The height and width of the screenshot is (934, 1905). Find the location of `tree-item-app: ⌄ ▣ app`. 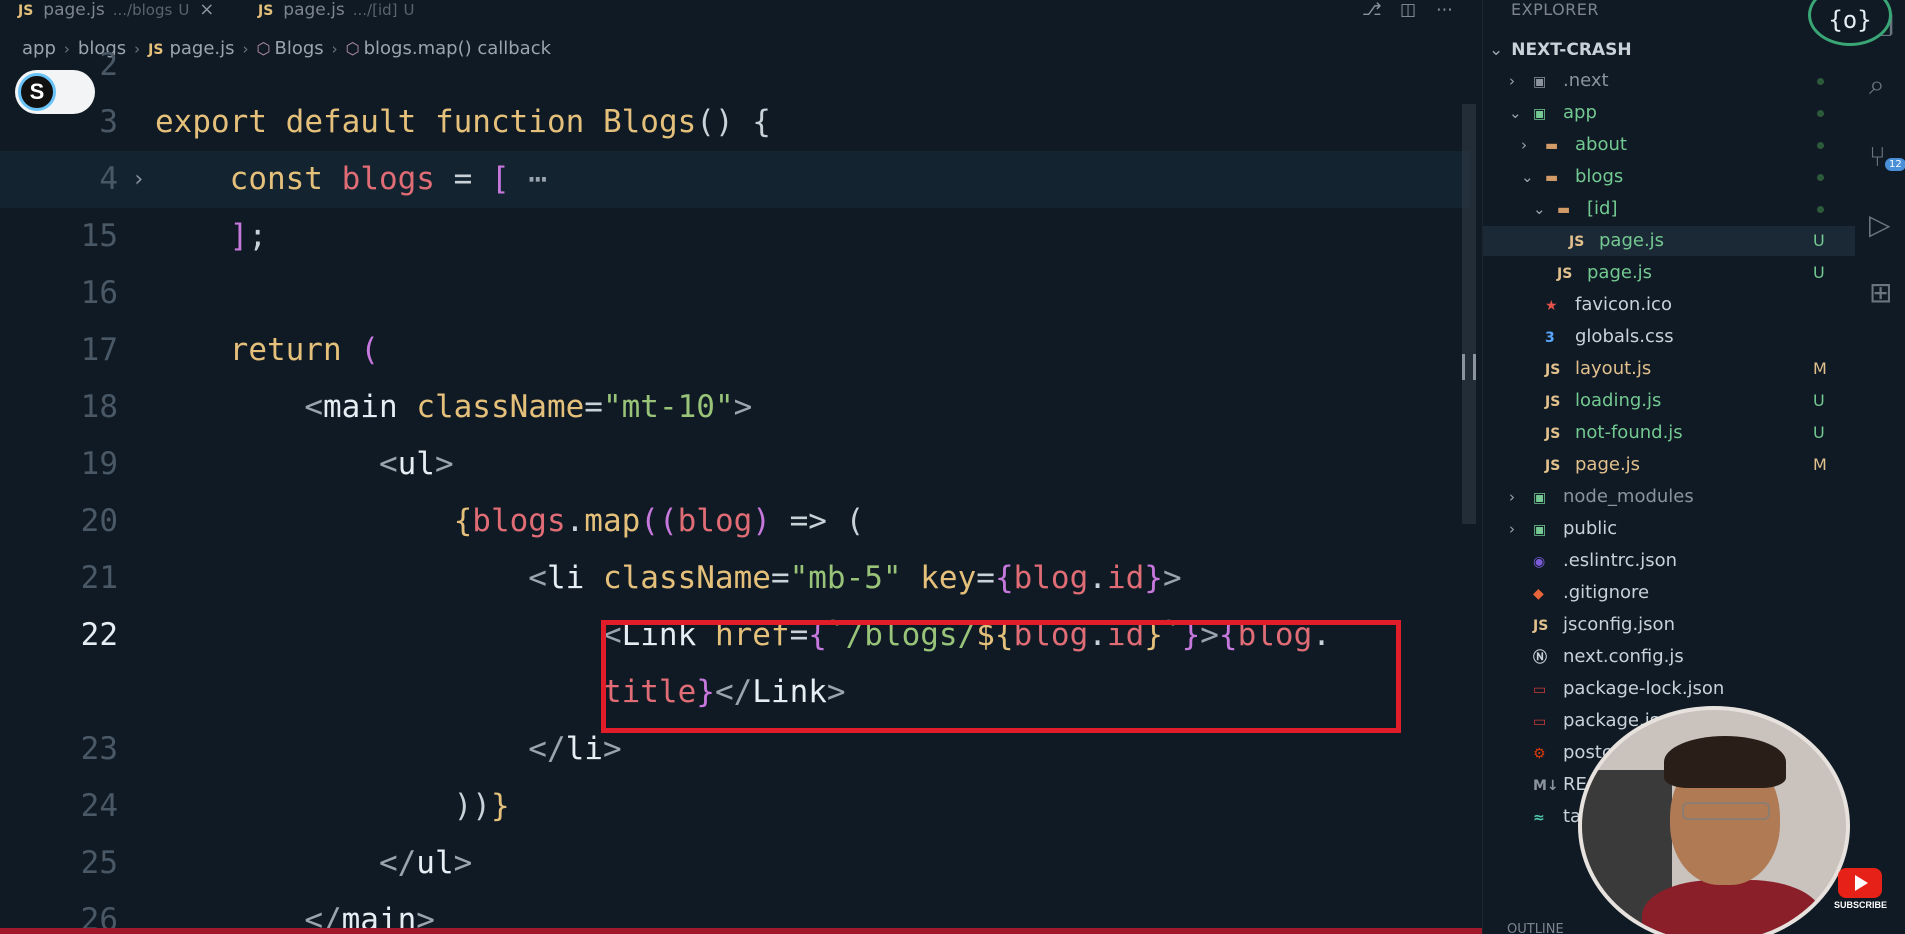

tree-item-app: ⌄ ▣ app is located at coordinates (1669, 113).